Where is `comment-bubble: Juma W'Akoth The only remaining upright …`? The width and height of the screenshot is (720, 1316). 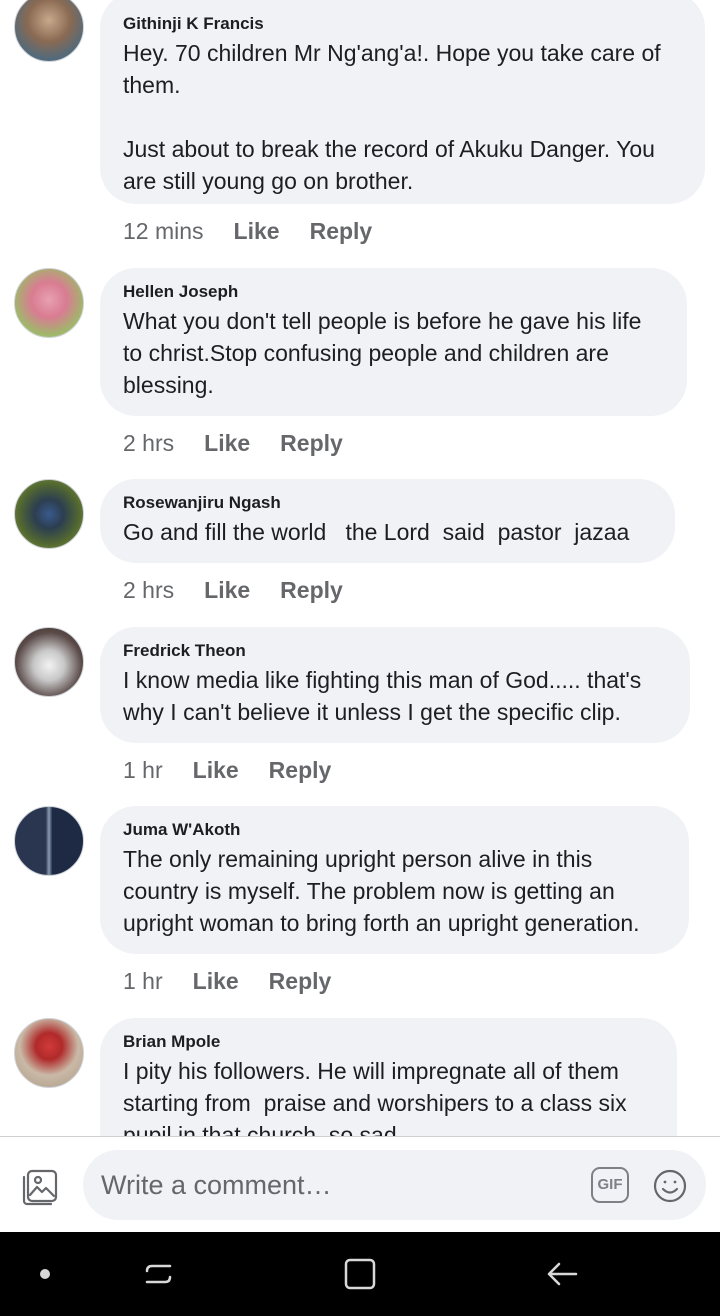 comment-bubble: Juma W'Akoth The only remaining upright … is located at coordinates (394, 880).